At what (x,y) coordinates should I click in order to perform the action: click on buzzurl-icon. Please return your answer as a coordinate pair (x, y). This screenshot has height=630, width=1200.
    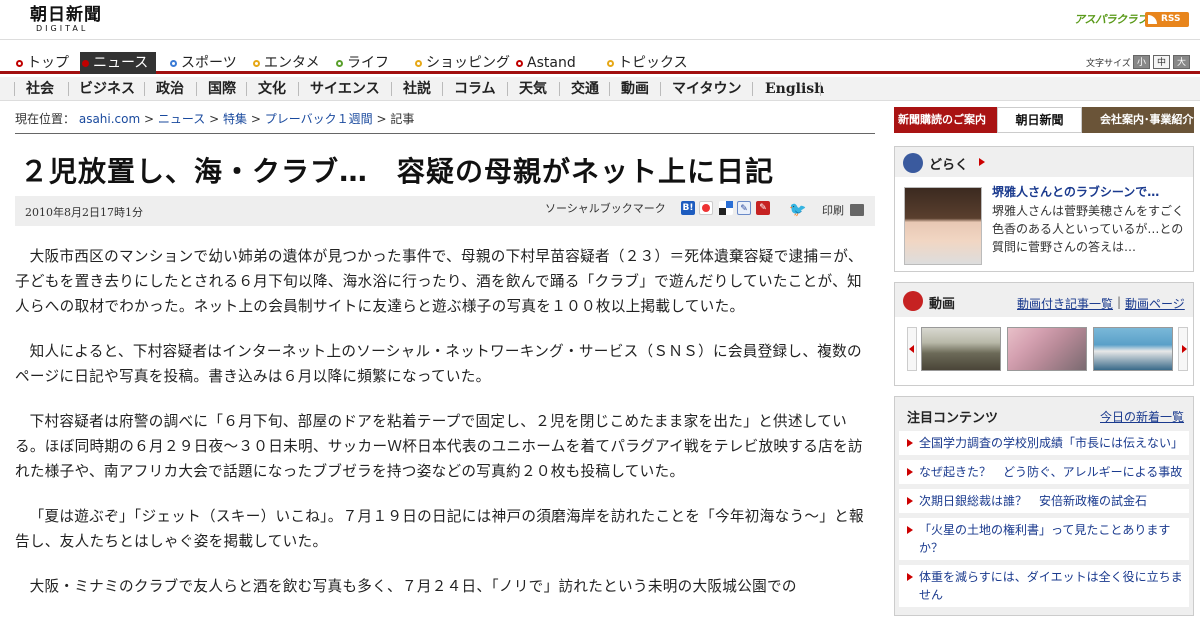
    Looking at the image, I should click on (706, 208).